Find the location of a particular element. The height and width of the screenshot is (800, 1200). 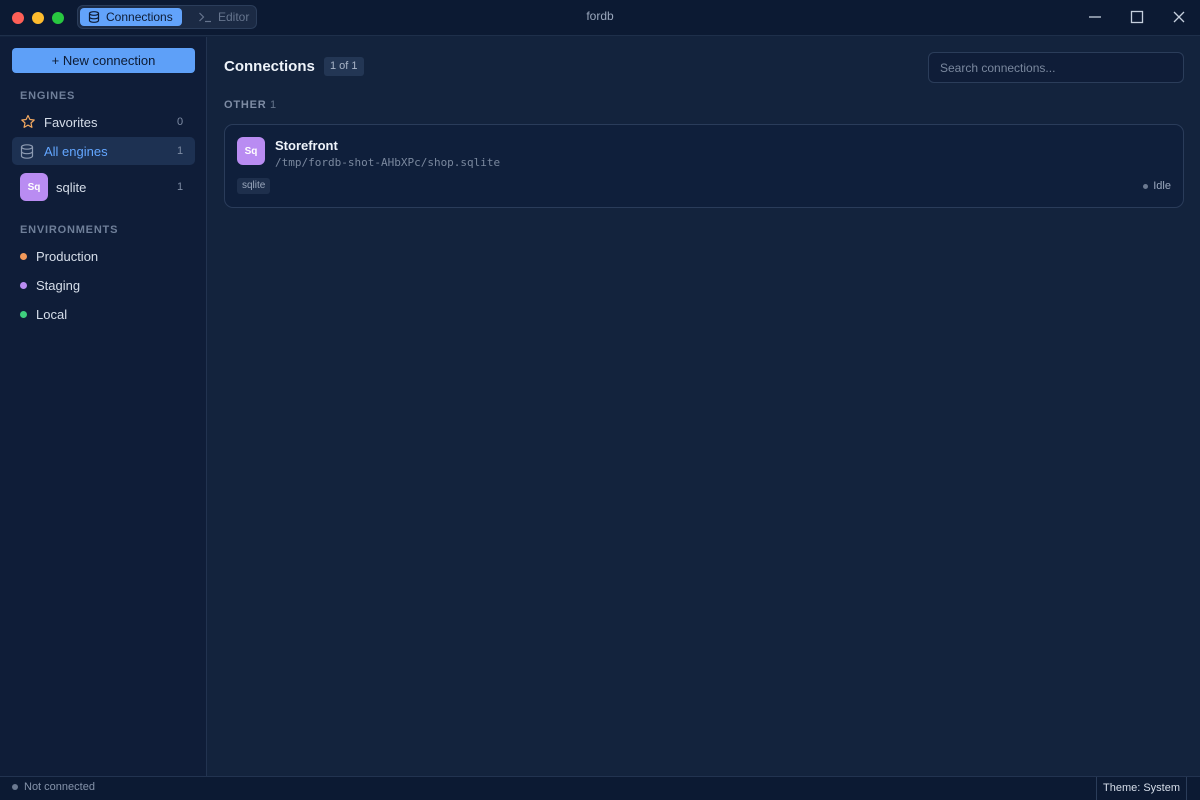

local-dot-icon is located at coordinates (23, 314).